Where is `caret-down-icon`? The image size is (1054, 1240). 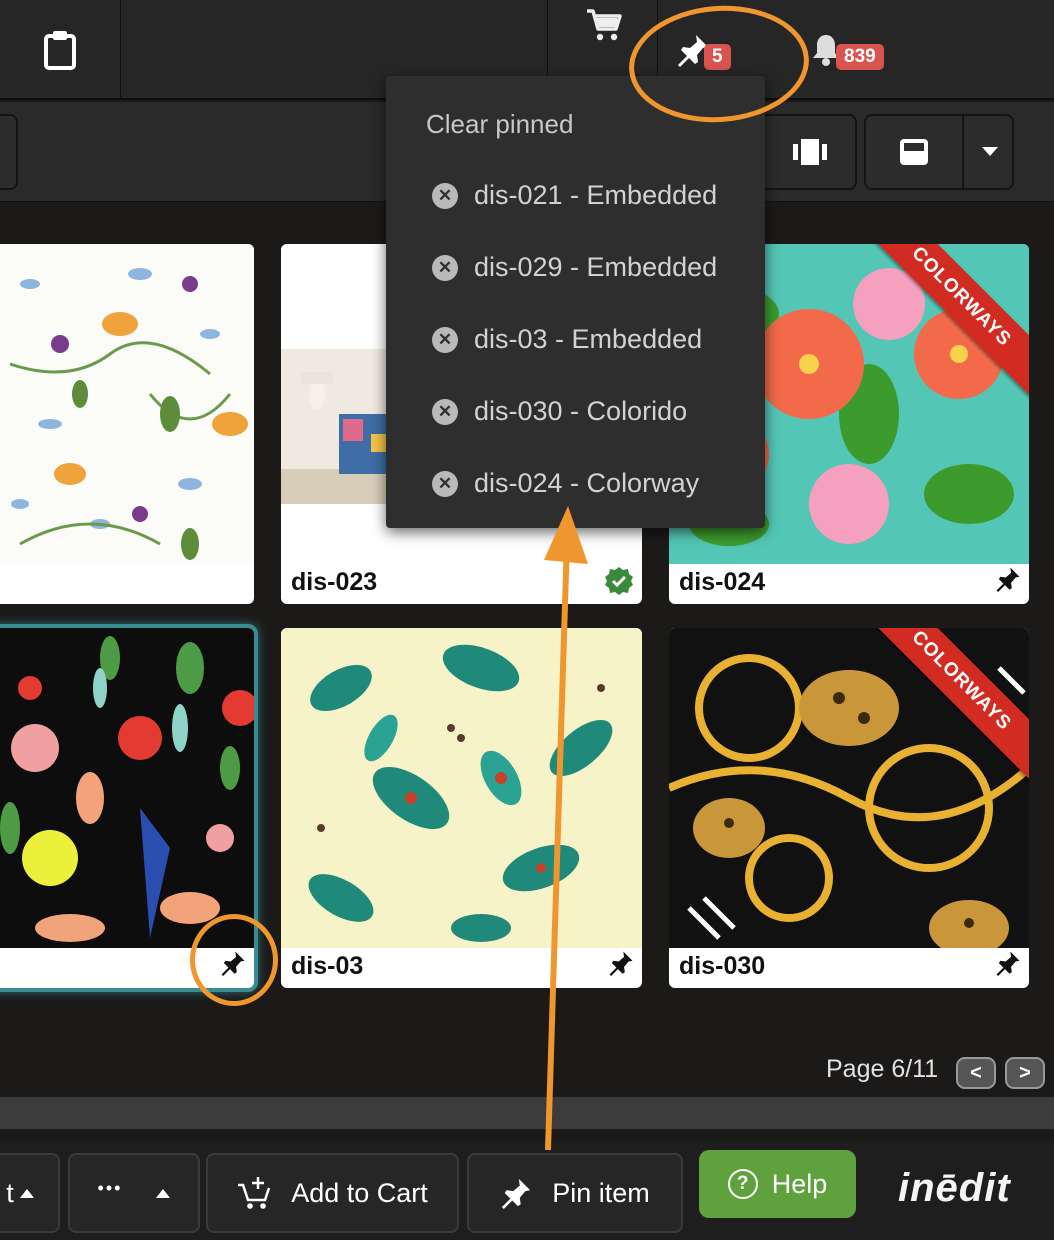
caret-down-icon is located at coordinates (990, 151).